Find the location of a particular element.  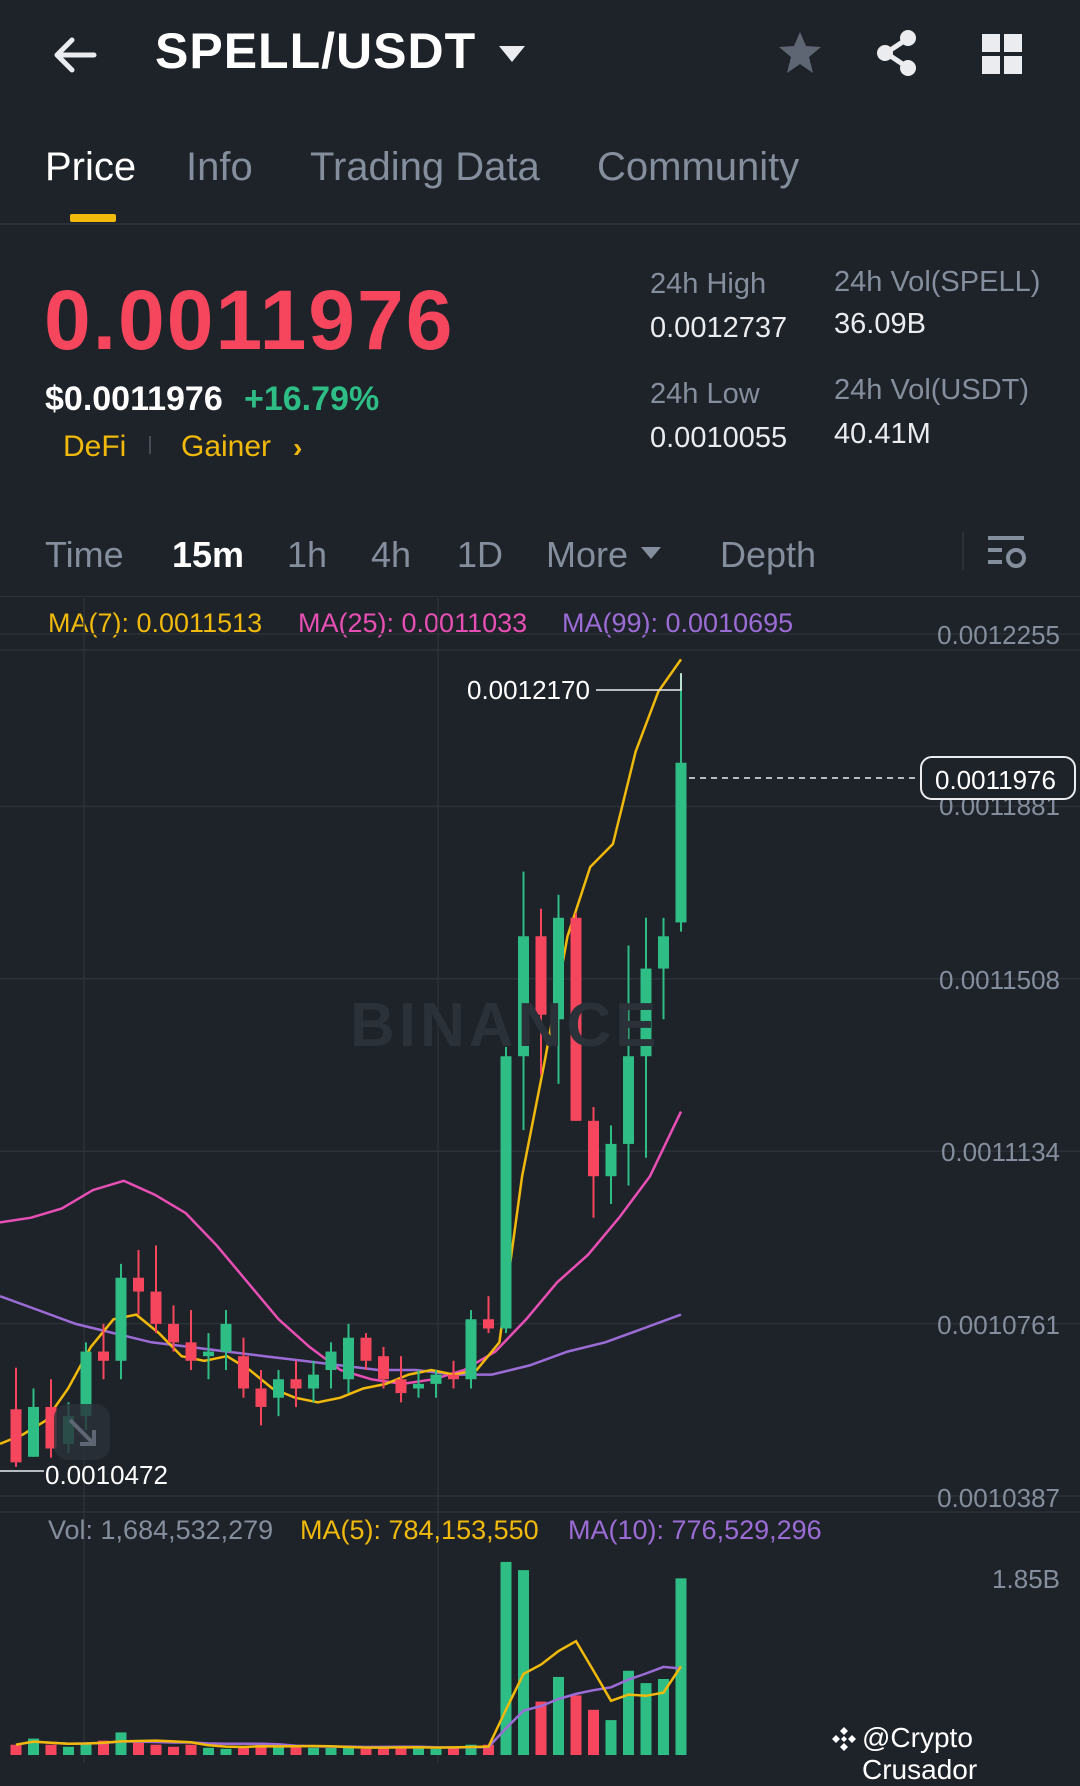

star-icon is located at coordinates (800, 53).